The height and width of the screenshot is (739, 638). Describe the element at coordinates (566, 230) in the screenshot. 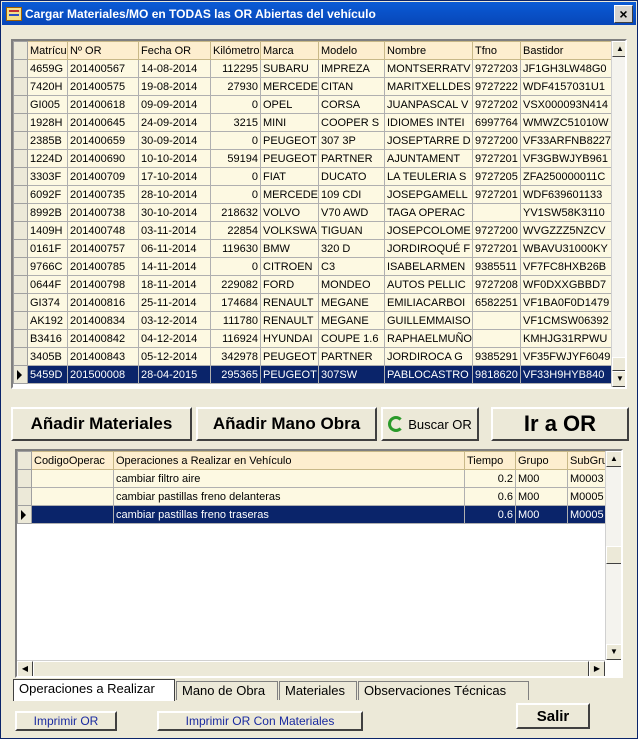

I see `table-cell: WVGZZZ5NZCV` at that location.